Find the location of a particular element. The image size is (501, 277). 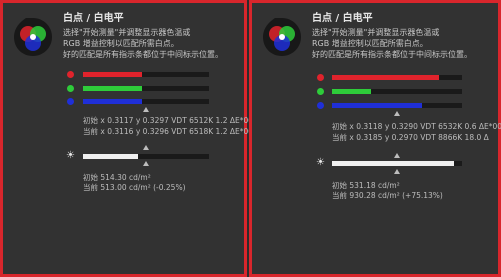

luminance-current: 当前 930.28 cd/m² (+75.13%) is located at coordinates (387, 195).